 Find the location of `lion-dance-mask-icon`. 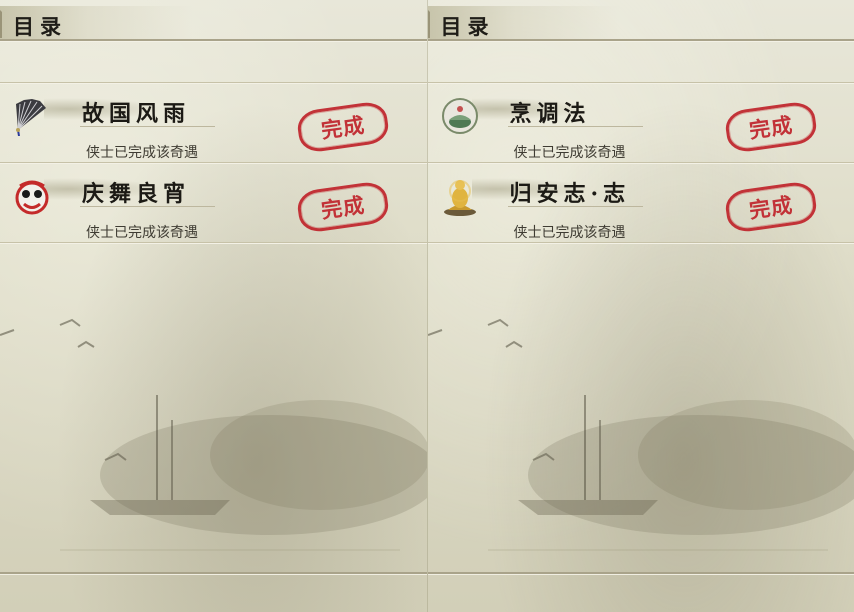

lion-dance-mask-icon is located at coordinates (32, 197).